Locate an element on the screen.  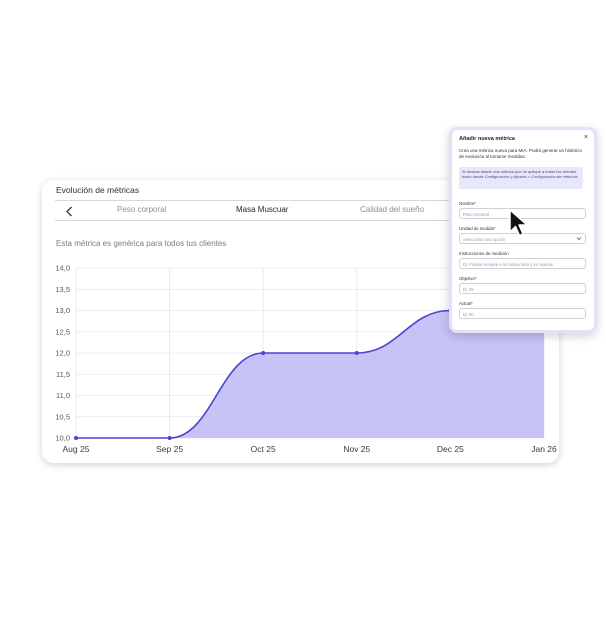
y-tick-label: 12,0 is located at coordinates (62, 353).